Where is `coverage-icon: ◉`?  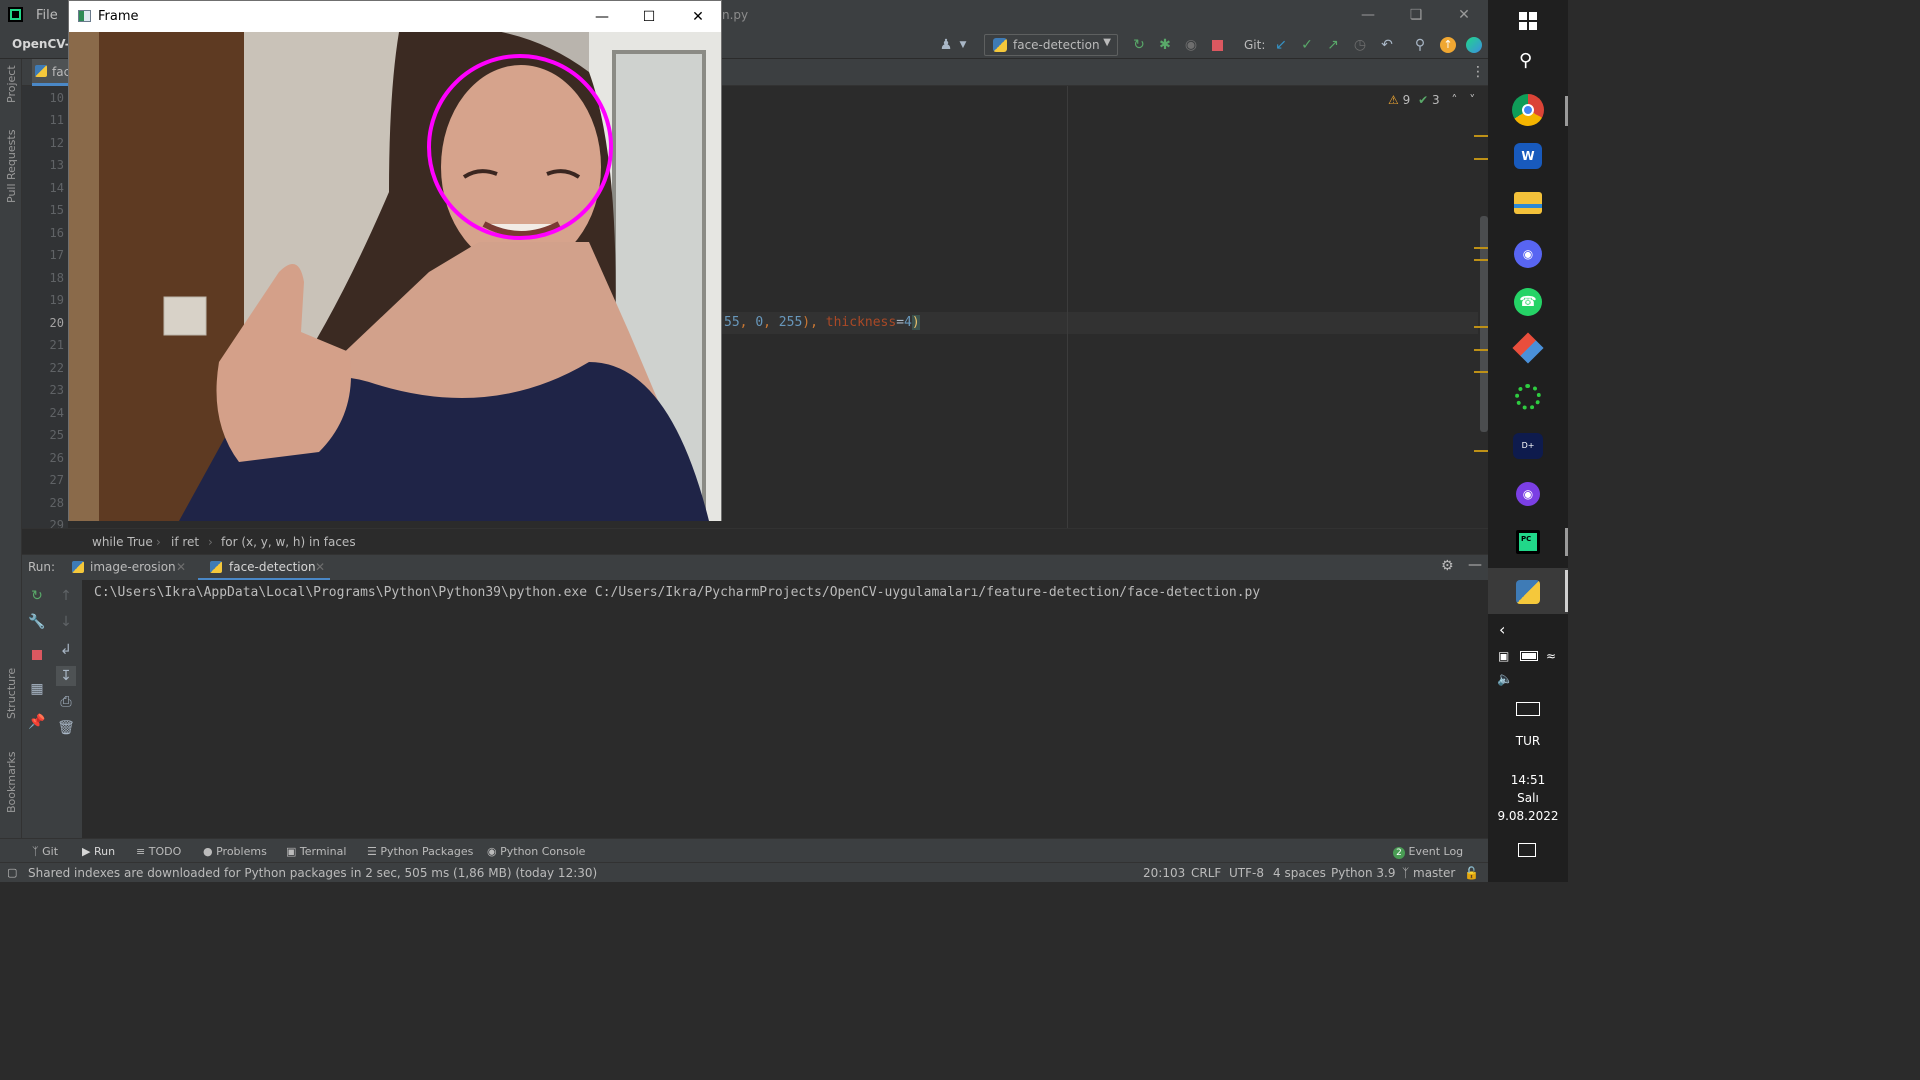
coverage-icon: ◉ is located at coordinates (1191, 45).